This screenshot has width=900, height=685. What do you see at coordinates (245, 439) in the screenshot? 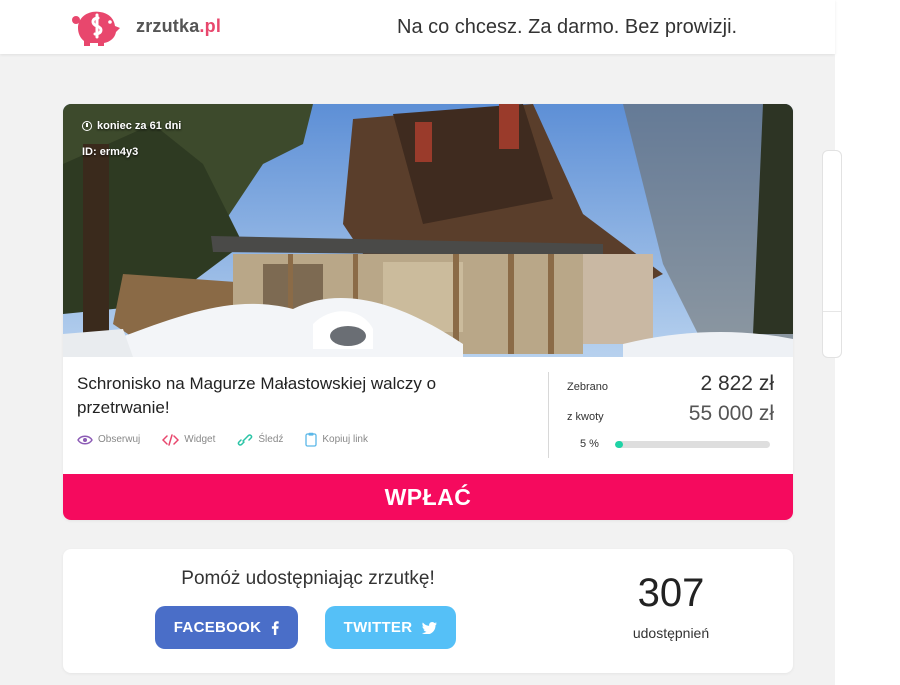
I see `link-icon` at bounding box center [245, 439].